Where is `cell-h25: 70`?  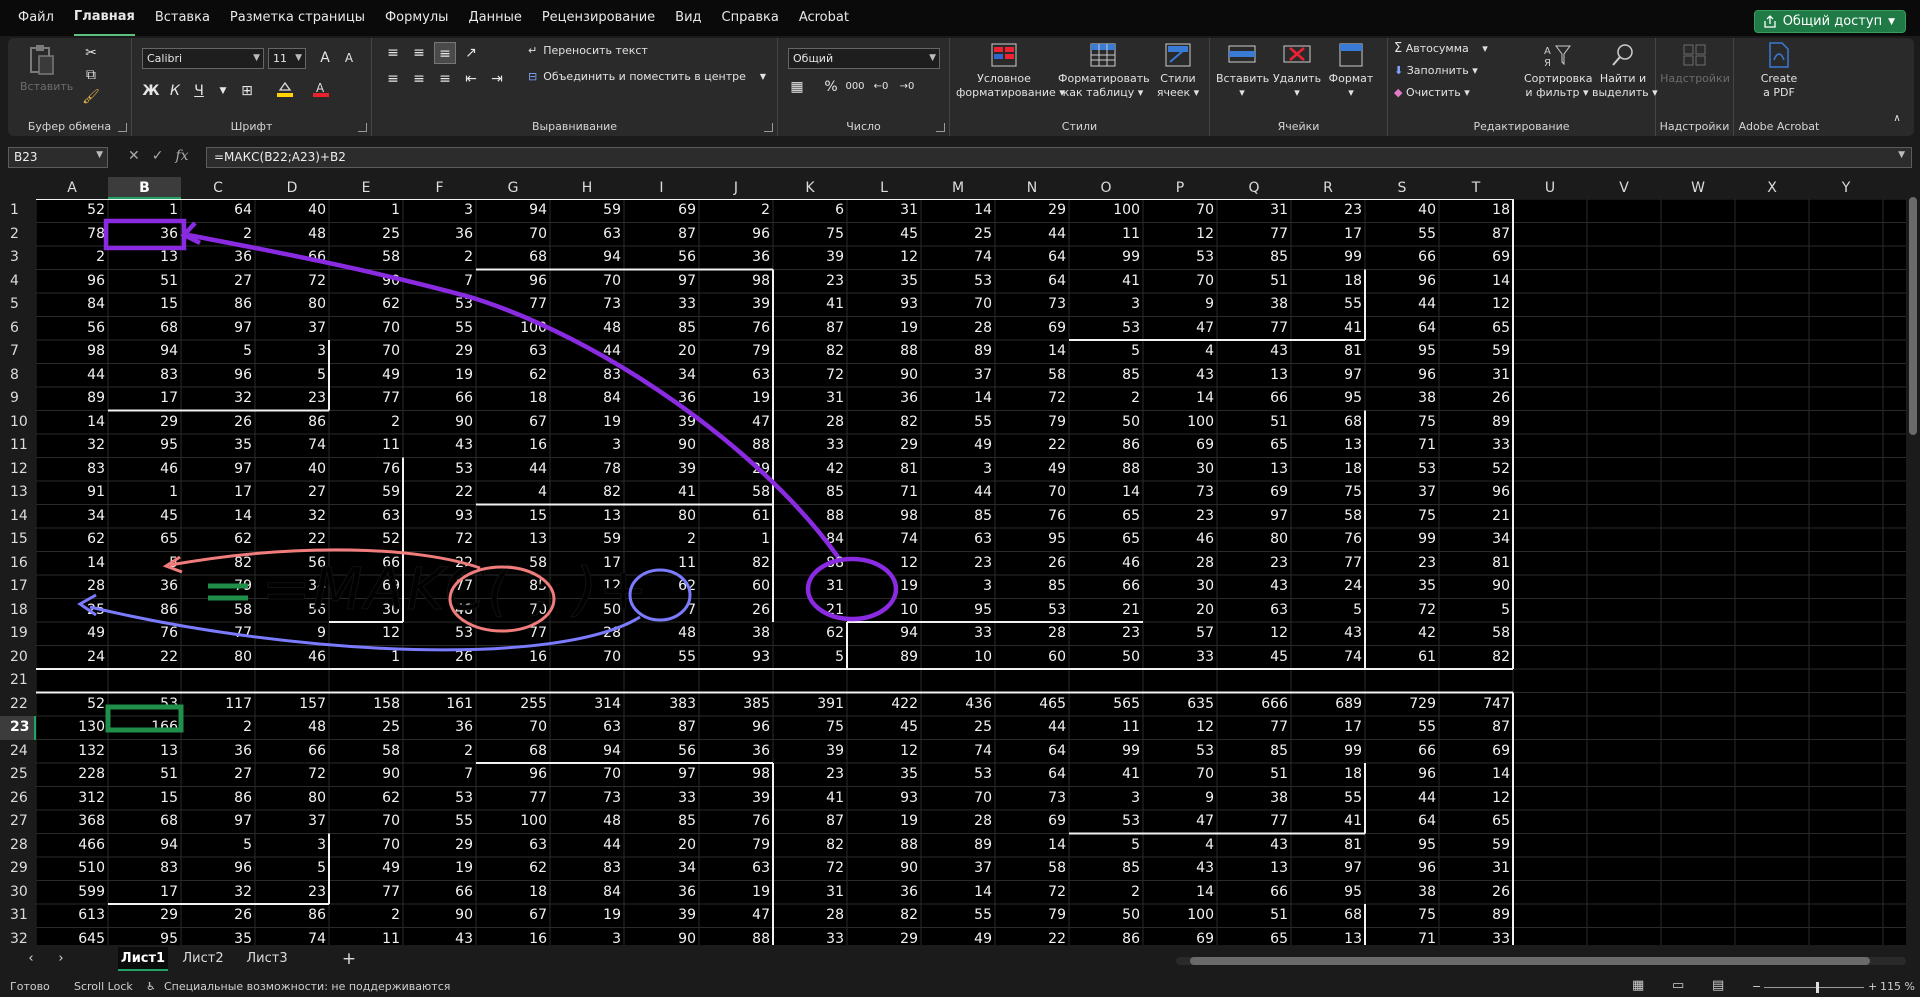
cell-h25: 70 is located at coordinates (587, 775).